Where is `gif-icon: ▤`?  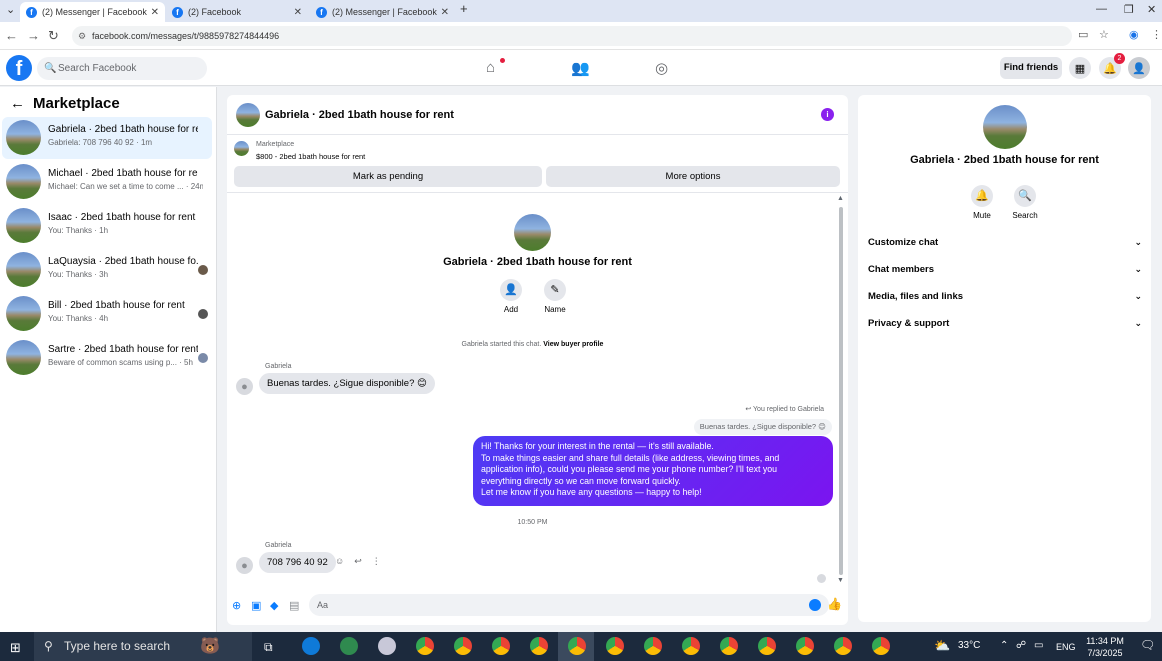
gif-icon: ▤ is located at coordinates (294, 605).